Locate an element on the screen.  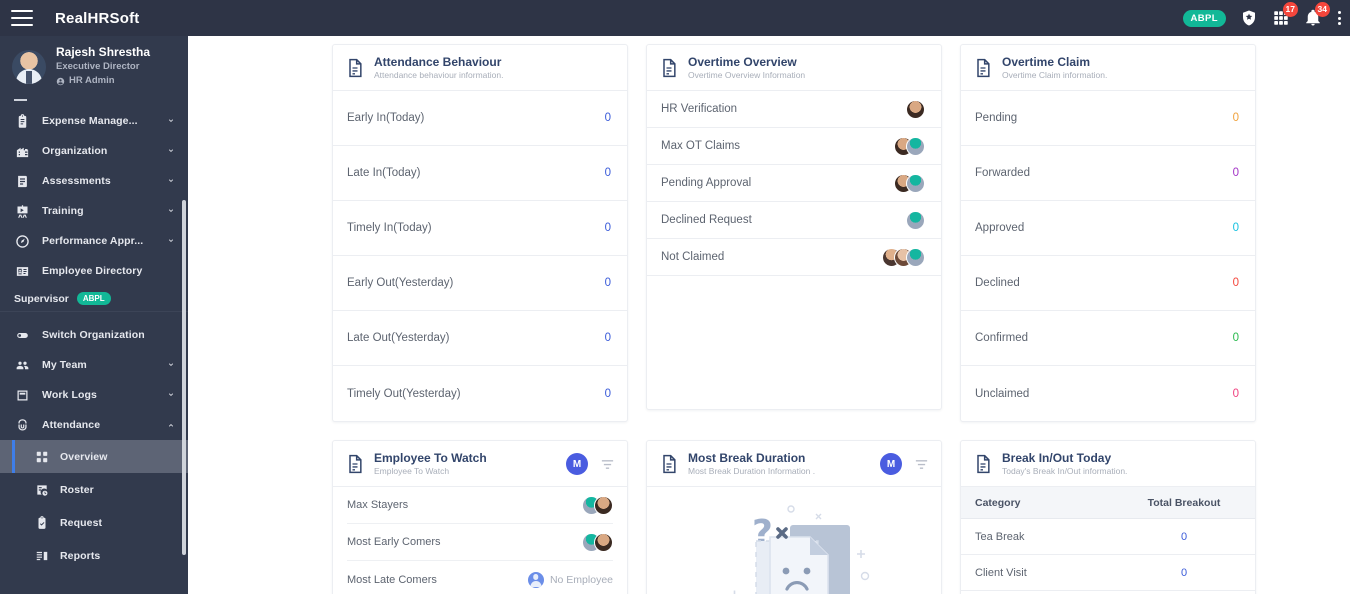
switch-icon is located at coordinates (22, 335).